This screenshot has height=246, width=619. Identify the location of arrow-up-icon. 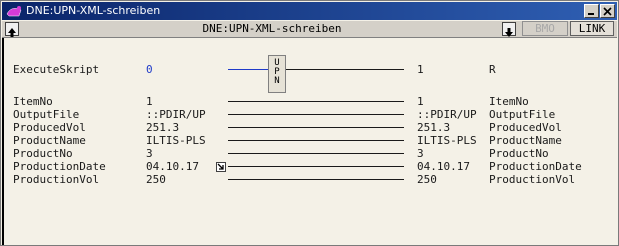
(12, 32).